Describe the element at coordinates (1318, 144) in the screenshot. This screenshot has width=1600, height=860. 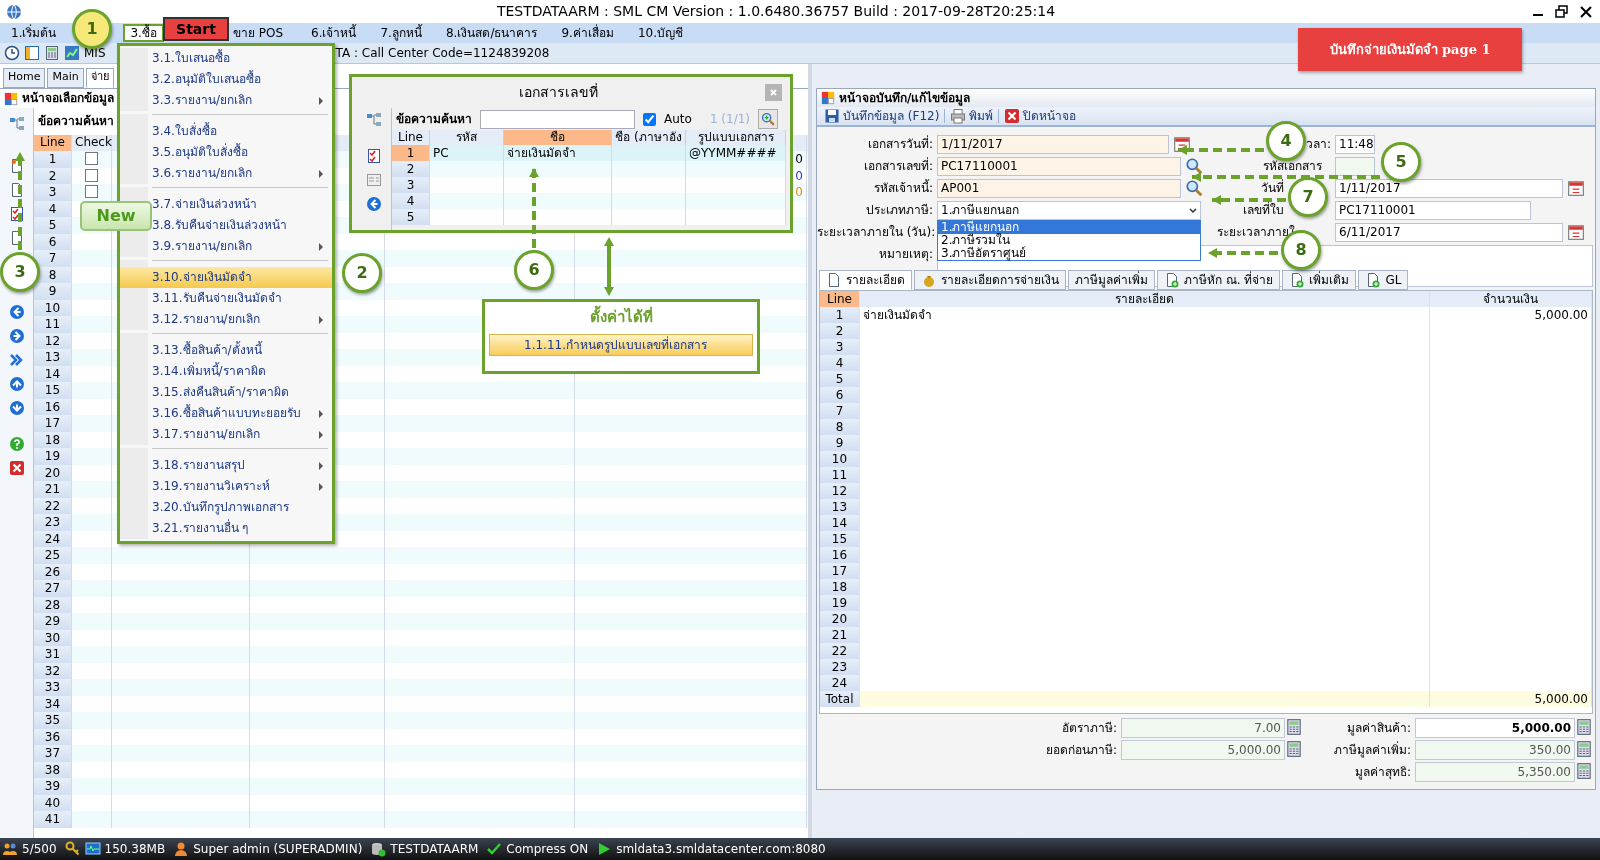
I see `field-label: วลา:` at that location.